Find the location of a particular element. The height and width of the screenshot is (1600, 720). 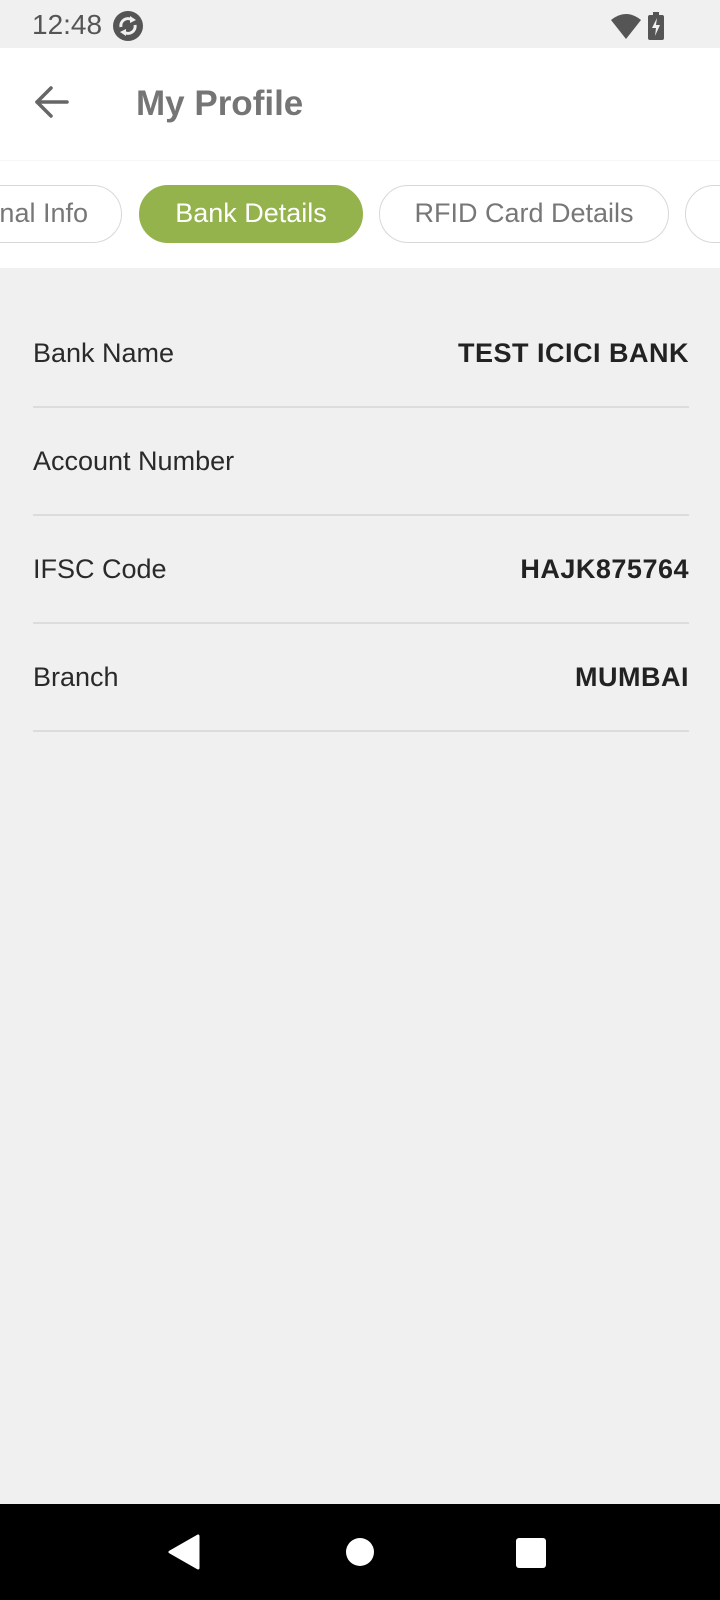

bank-name-row: Bank Name TEST ICICI BANK is located at coordinates (361, 354).